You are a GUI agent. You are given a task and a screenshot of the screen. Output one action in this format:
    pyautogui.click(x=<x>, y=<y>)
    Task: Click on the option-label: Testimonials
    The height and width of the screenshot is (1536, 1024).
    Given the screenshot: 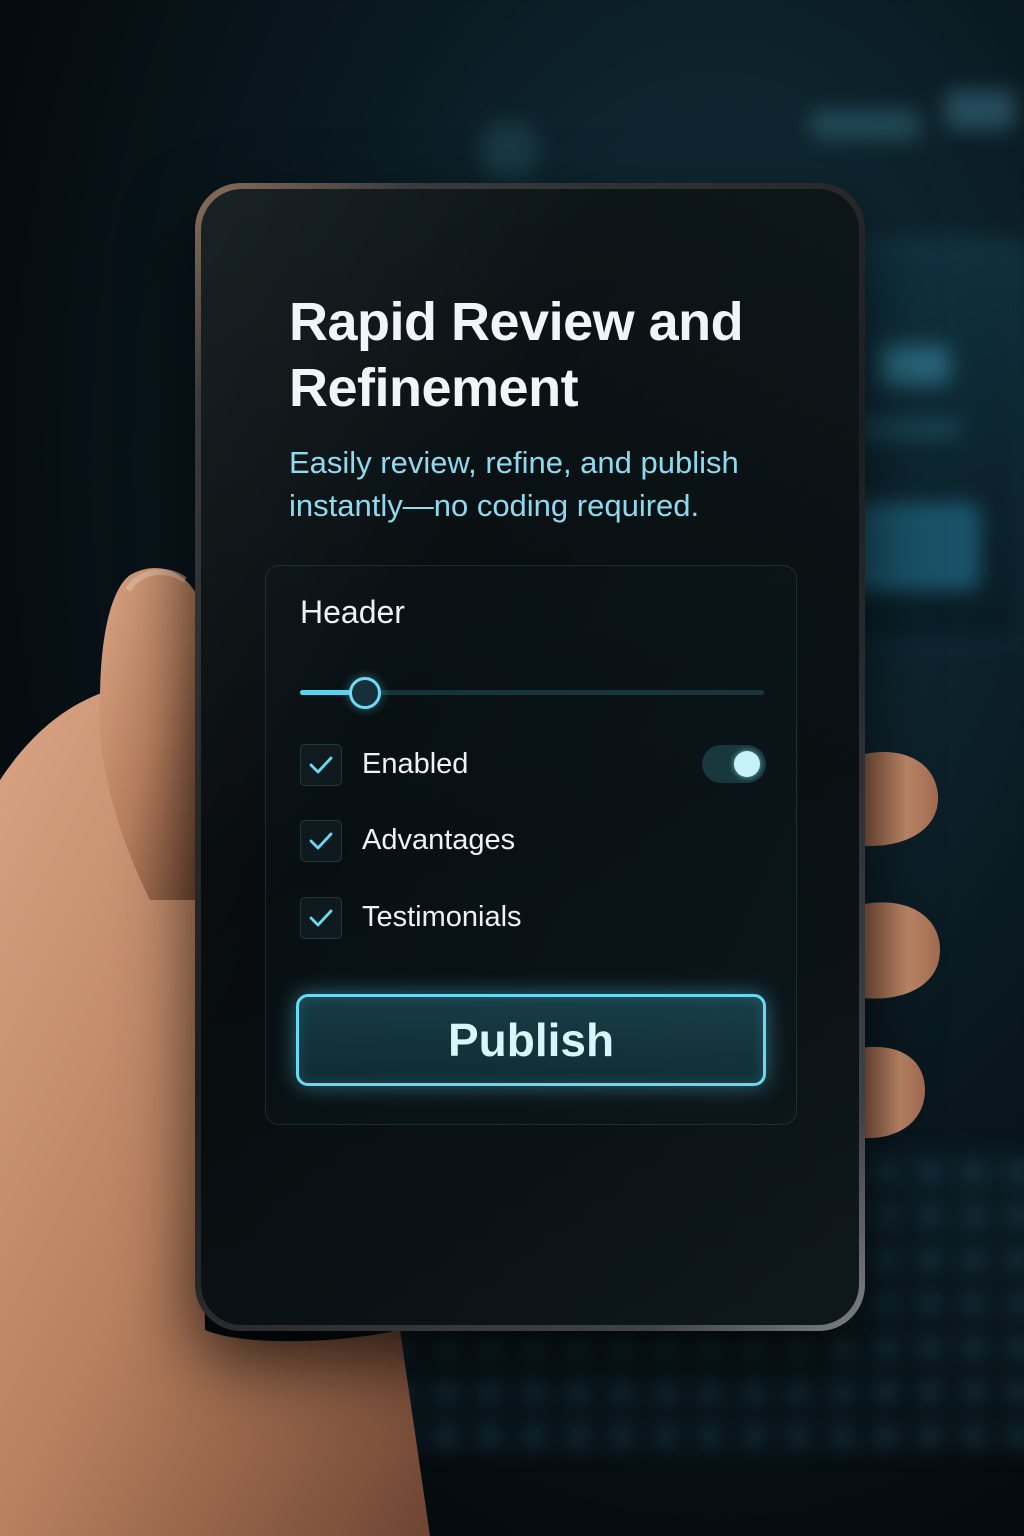 What is the action you would take?
    pyautogui.click(x=442, y=917)
    